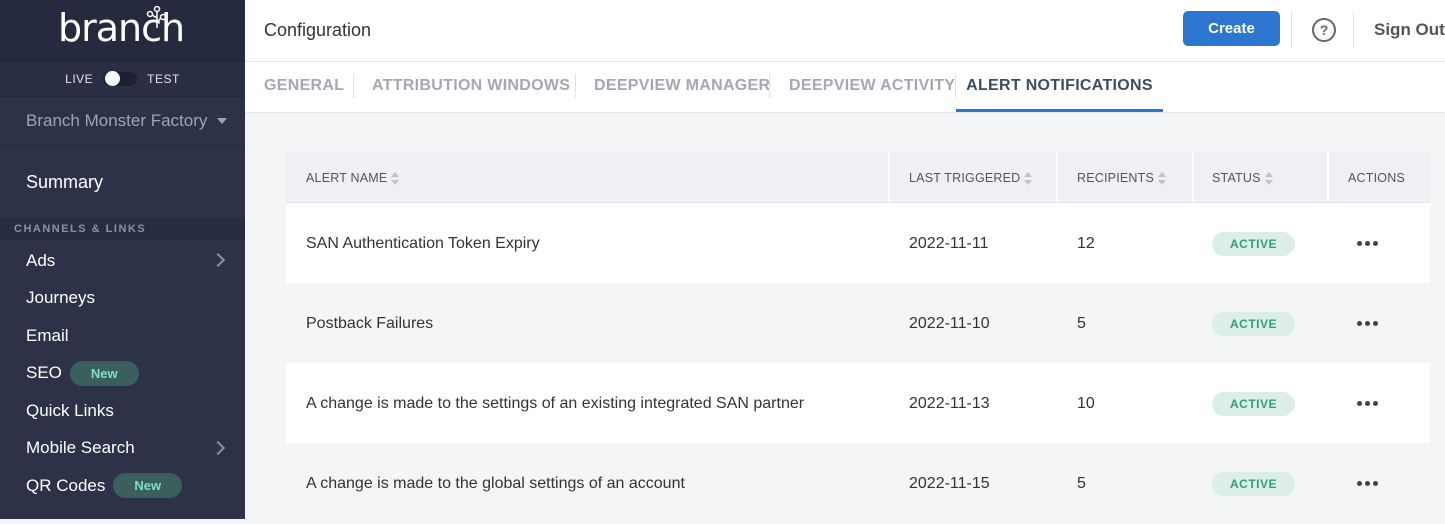 The image size is (1445, 524). I want to click on tab-general: GENERAL, so click(304, 85).